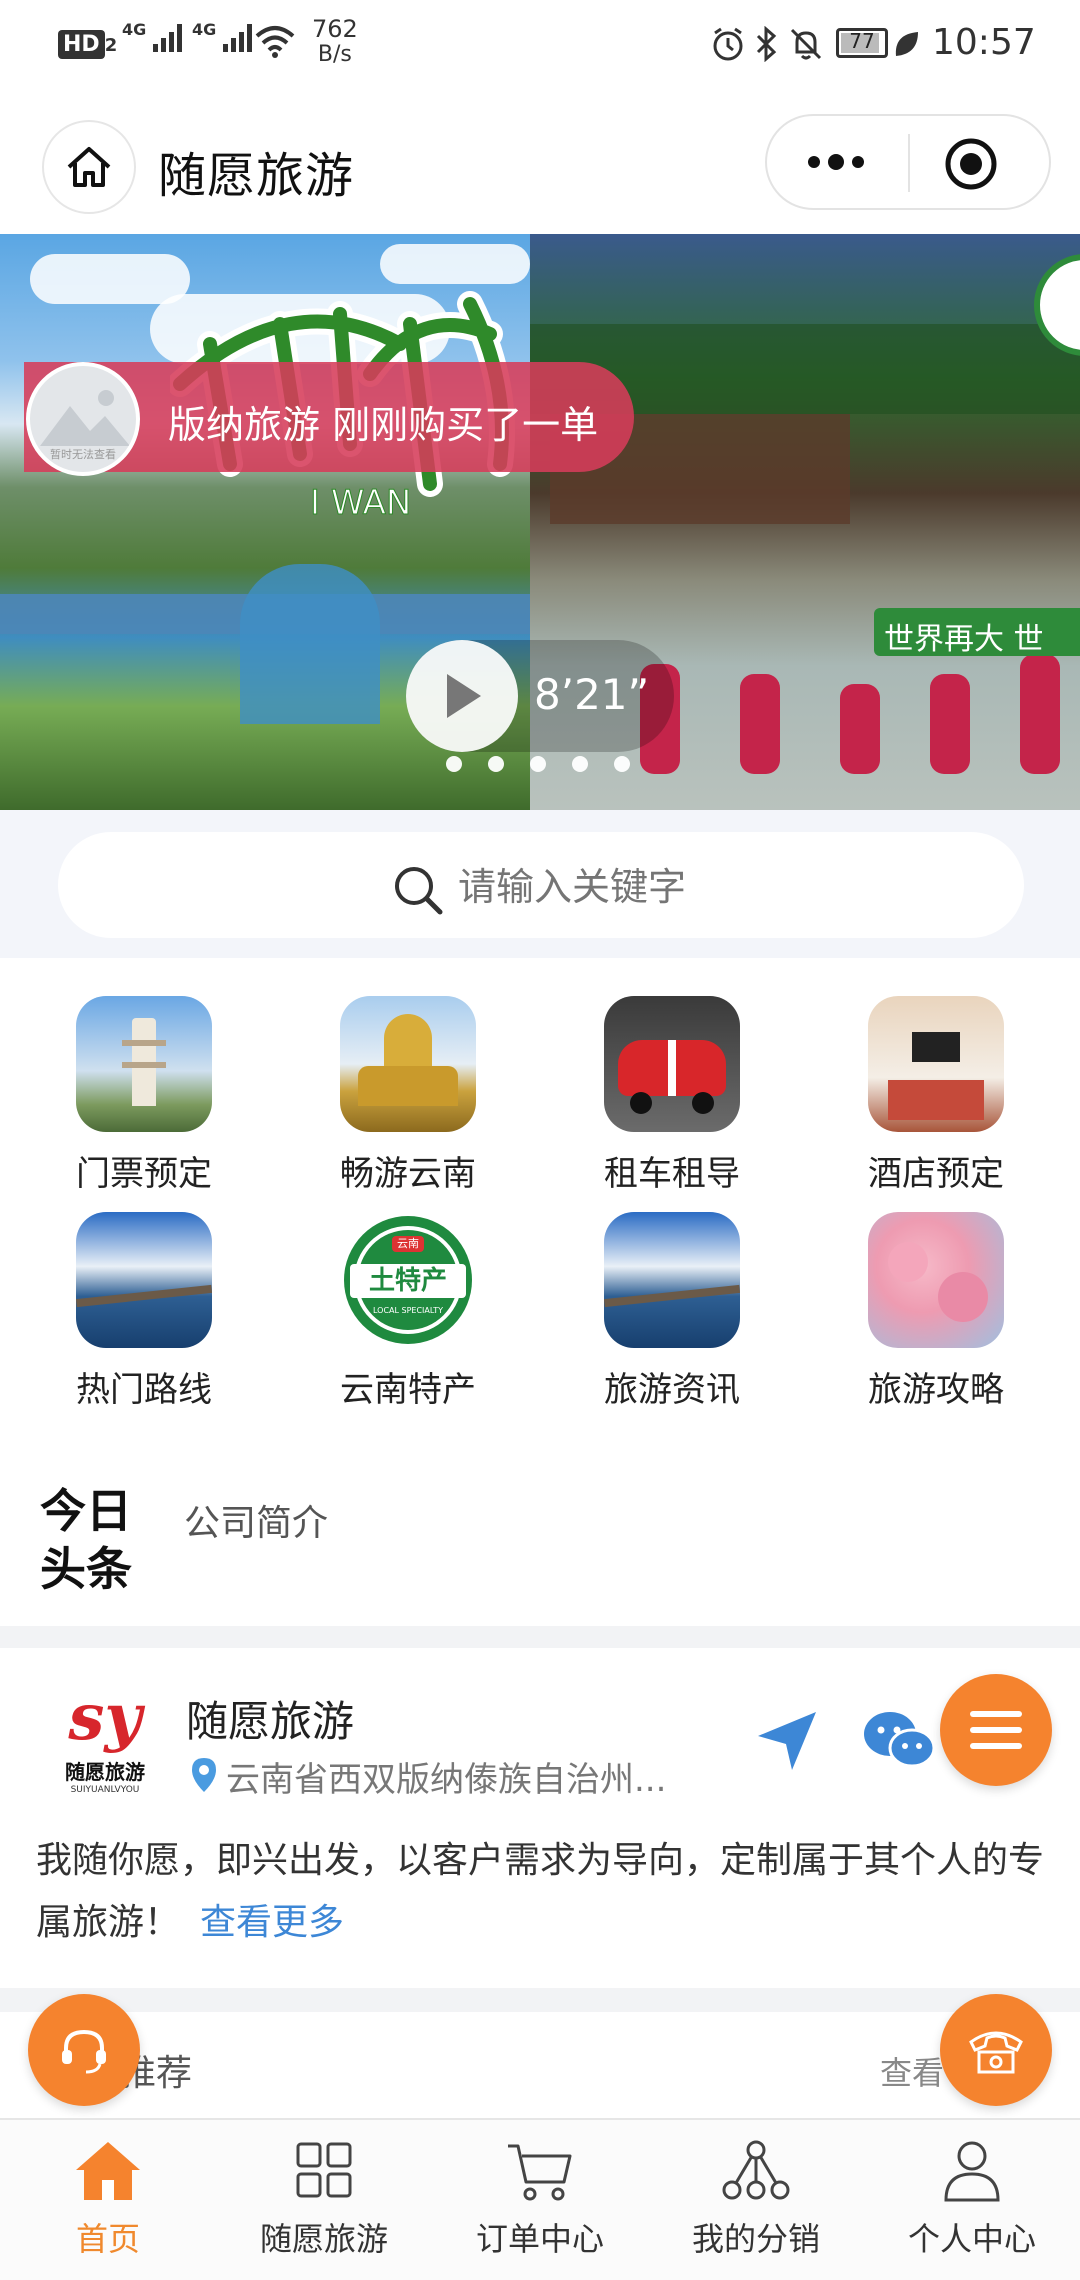 The height and width of the screenshot is (2280, 1080). Describe the element at coordinates (672, 1064) in the screenshot. I see `red-car-icon` at that location.